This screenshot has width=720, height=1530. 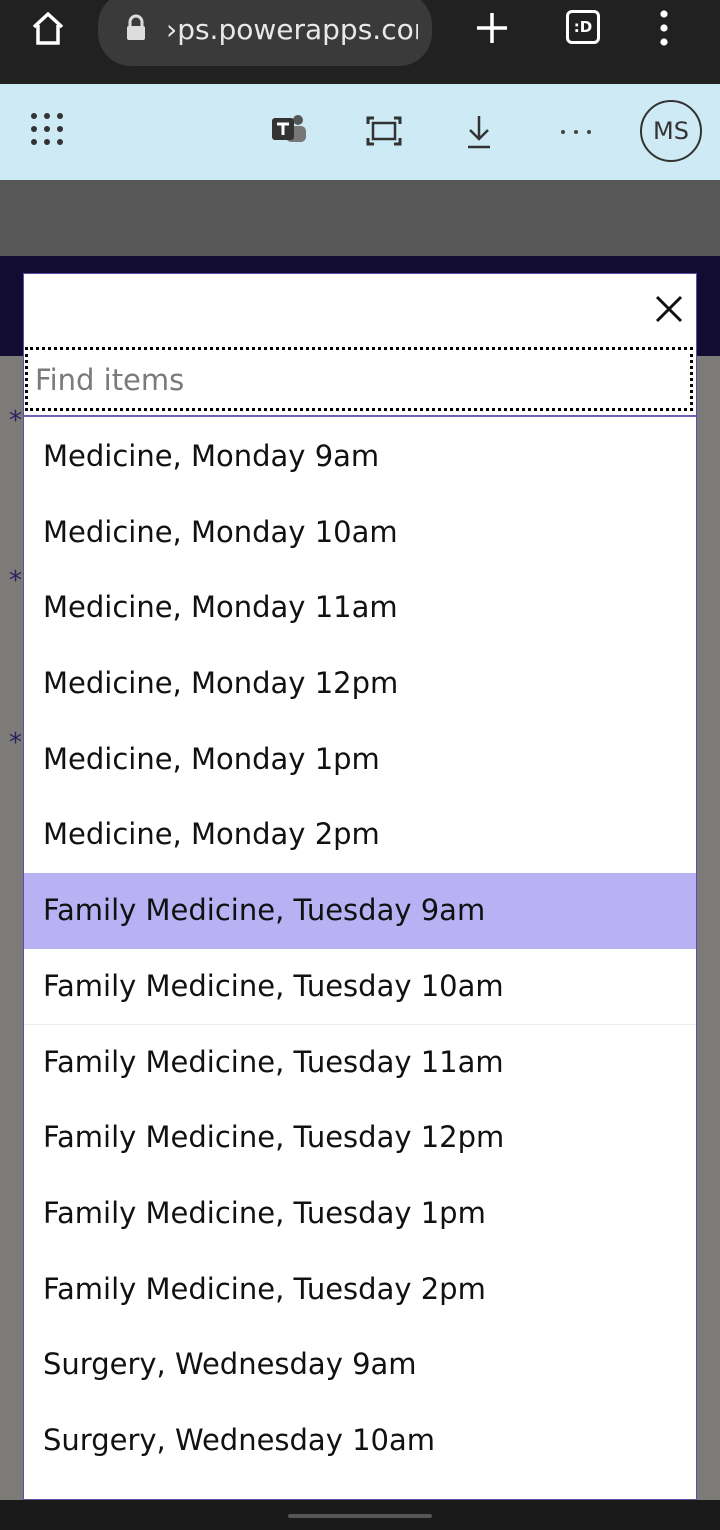 What do you see at coordinates (669, 309) in the screenshot?
I see `close-icon` at bounding box center [669, 309].